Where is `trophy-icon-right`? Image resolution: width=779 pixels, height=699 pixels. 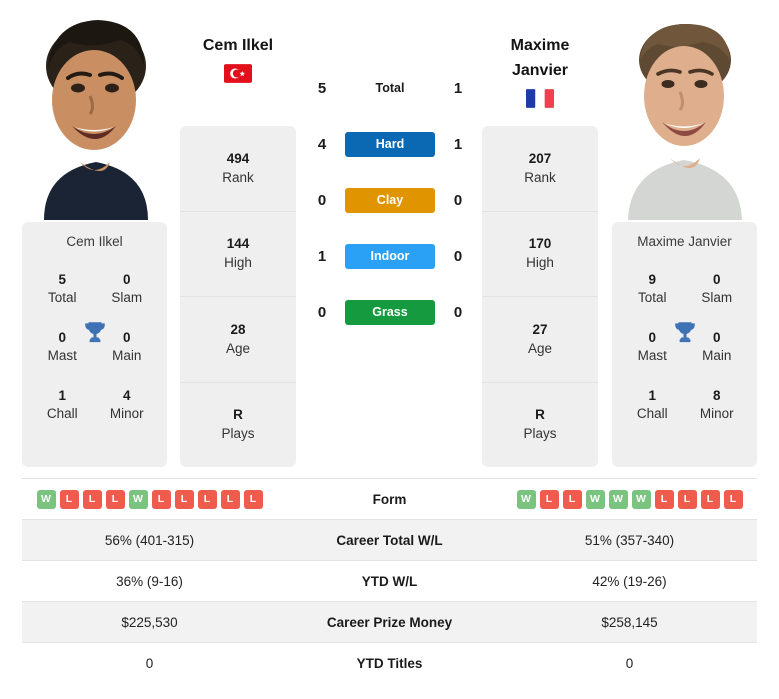
trophy-icon-right is located at coordinates (684, 332).